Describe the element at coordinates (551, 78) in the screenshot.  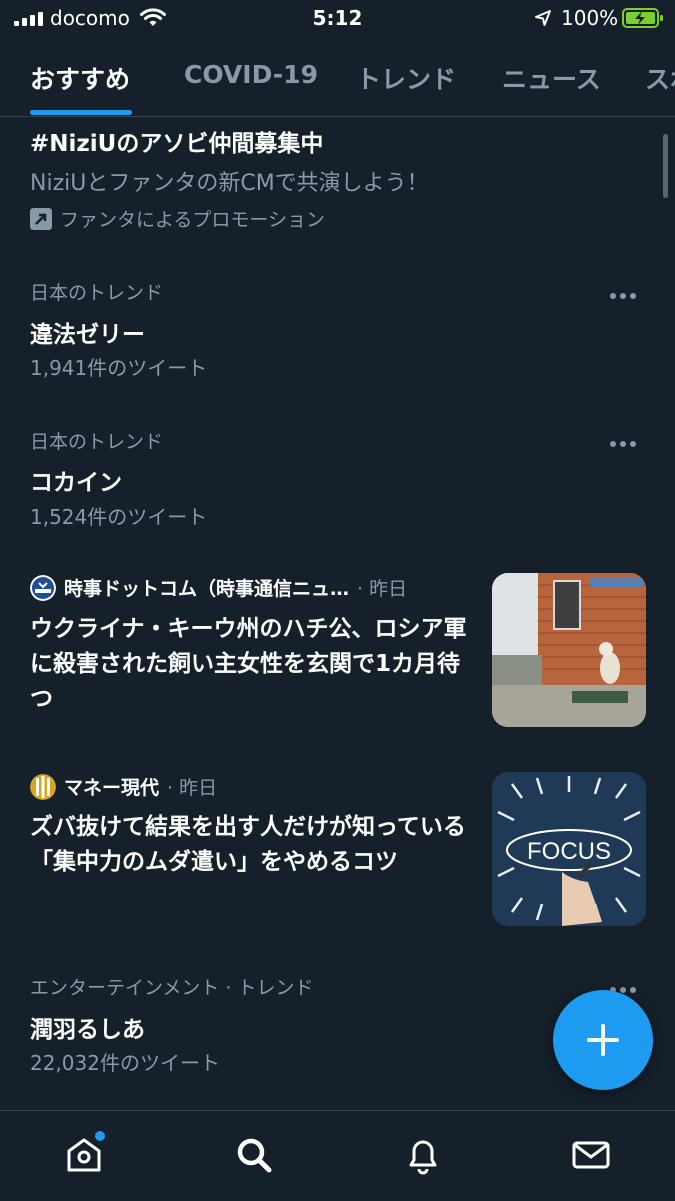
I see `tab-news: ニュース` at that location.